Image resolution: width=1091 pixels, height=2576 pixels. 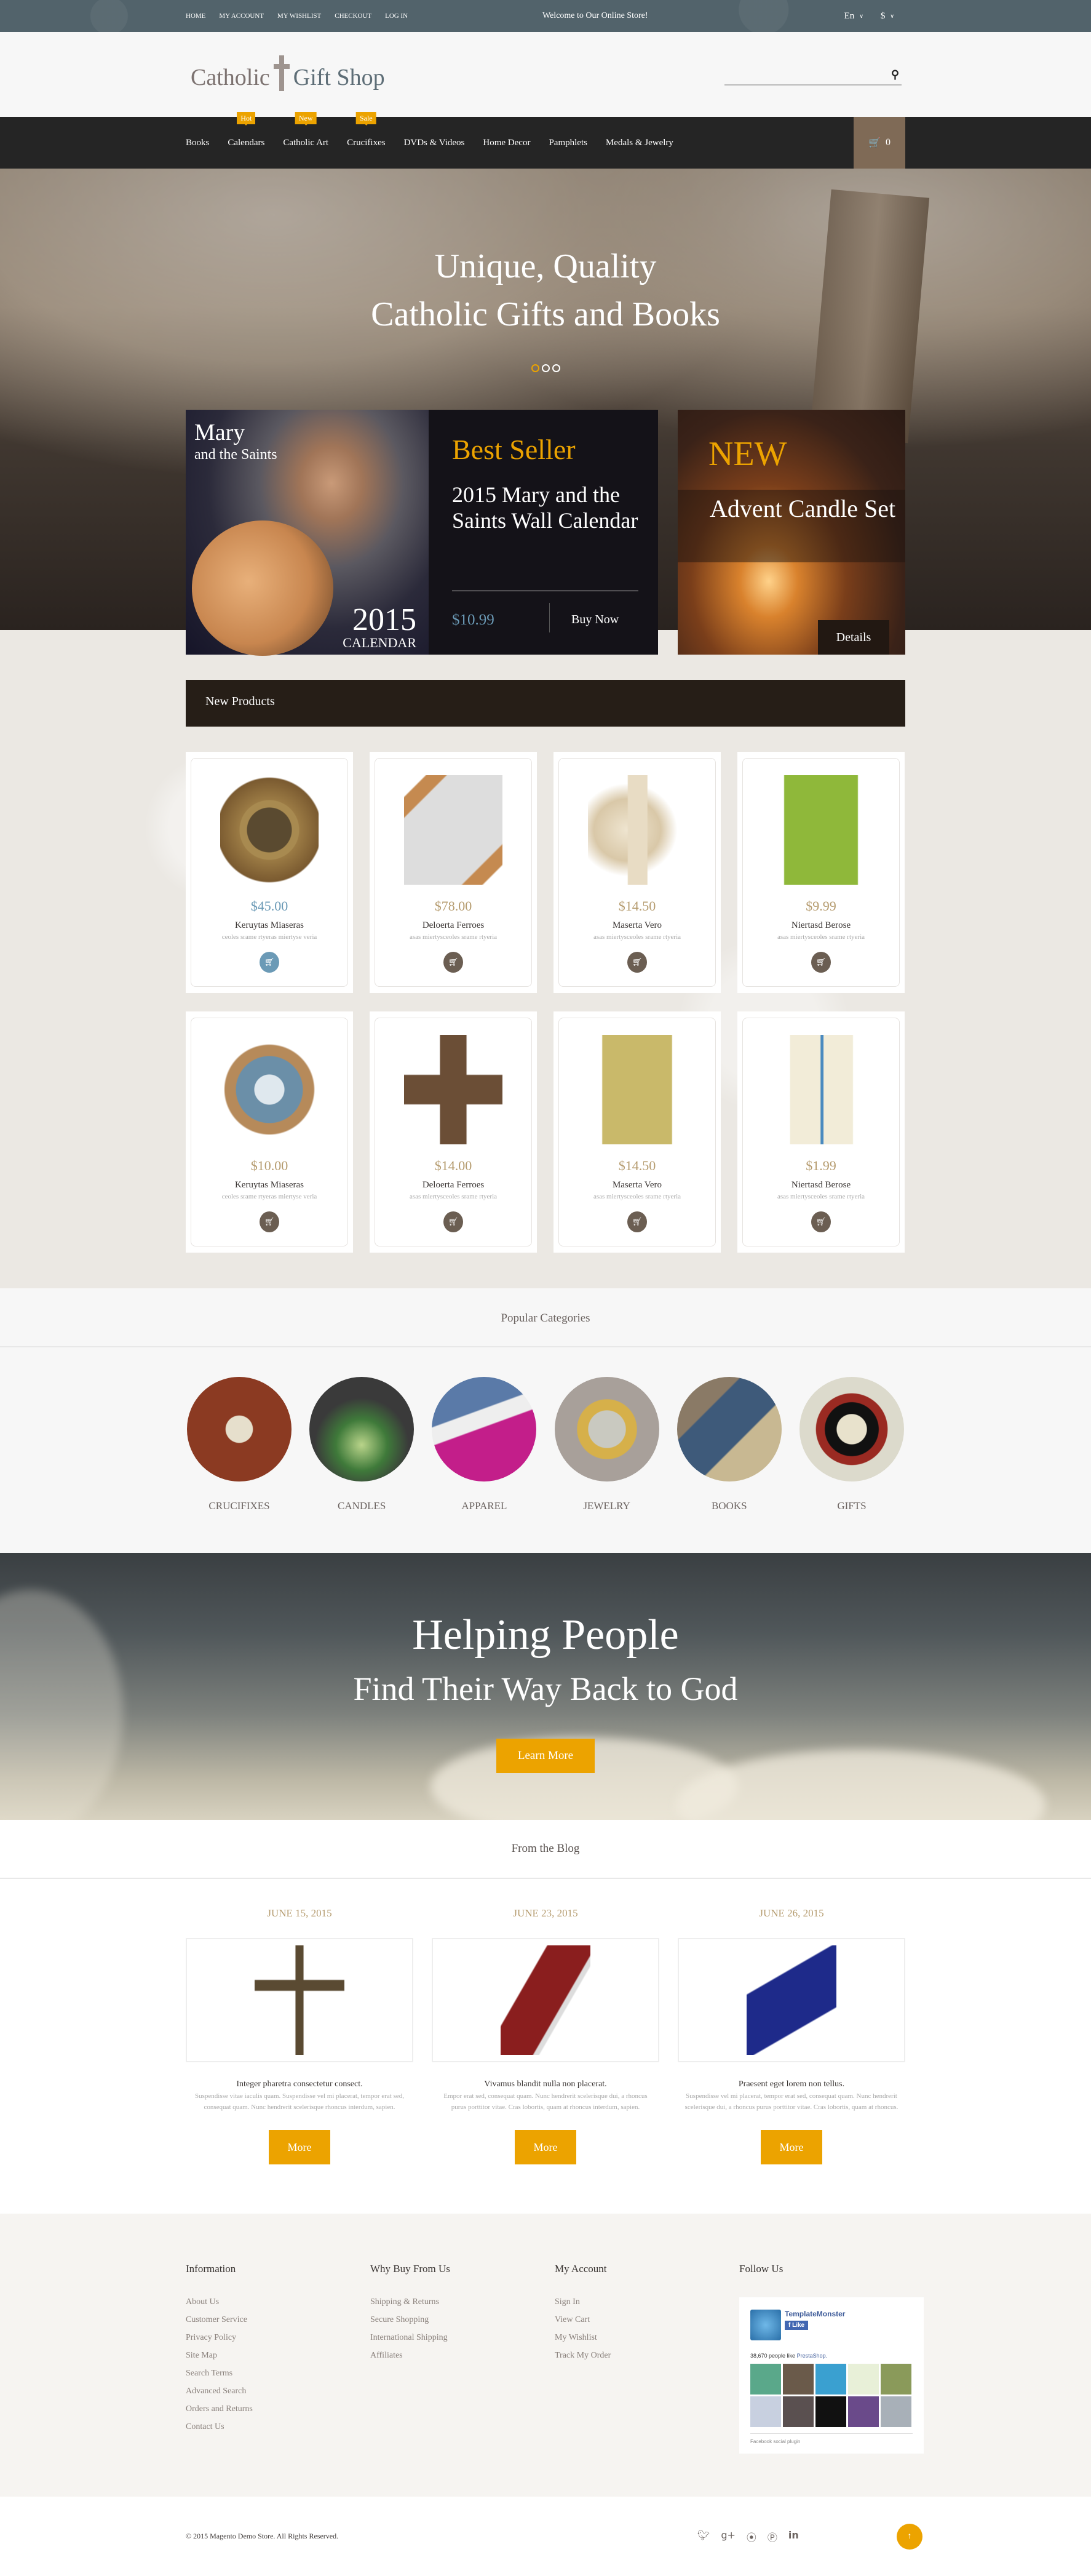 I want to click on pinterest-icon: Ⓟ, so click(x=773, y=2536).